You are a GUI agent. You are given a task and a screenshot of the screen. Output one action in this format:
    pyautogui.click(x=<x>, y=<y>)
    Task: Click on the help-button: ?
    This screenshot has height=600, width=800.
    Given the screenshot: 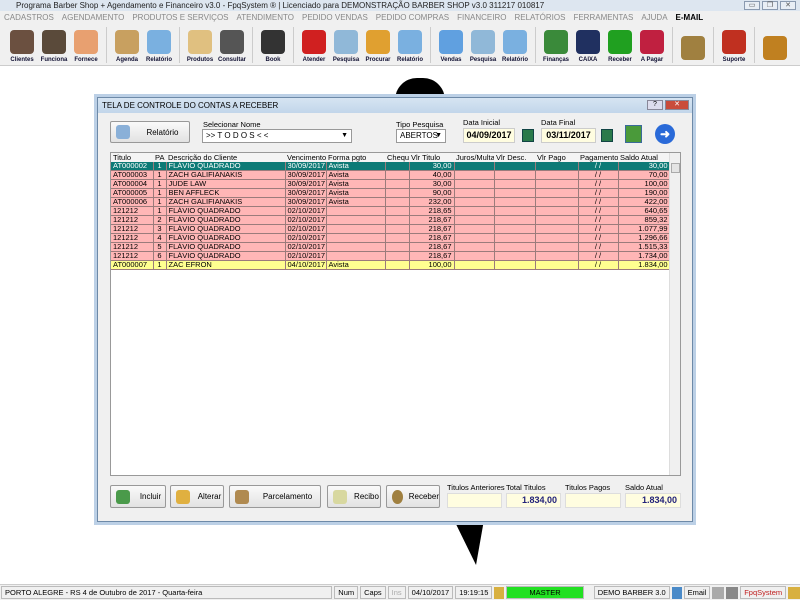 What is the action you would take?
    pyautogui.click(x=655, y=105)
    